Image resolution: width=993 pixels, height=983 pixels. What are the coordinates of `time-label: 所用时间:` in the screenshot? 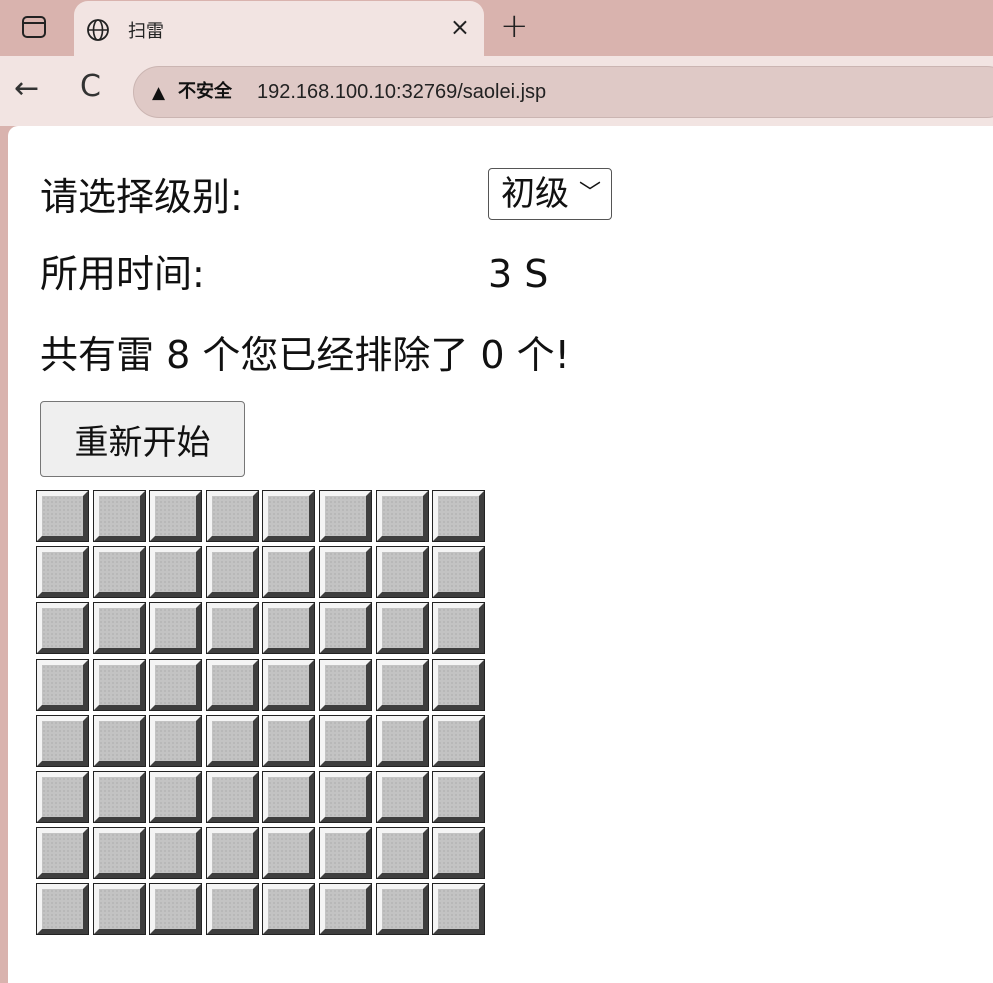 It's located at (122, 274).